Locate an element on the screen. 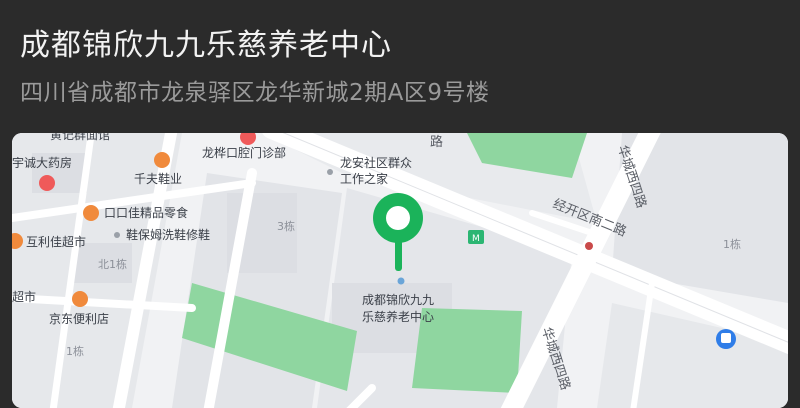 The image size is (800, 408). svg-text: 龙桦口腔门诊部 is located at coordinates (244, 152).